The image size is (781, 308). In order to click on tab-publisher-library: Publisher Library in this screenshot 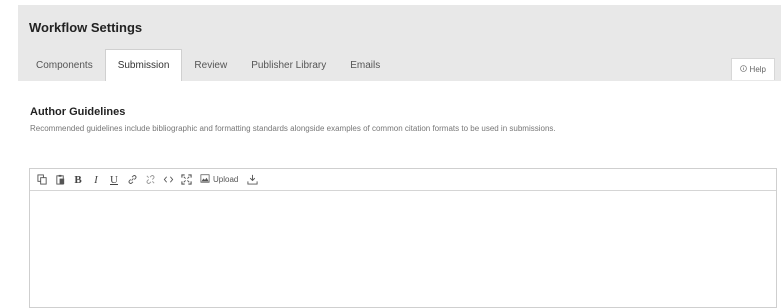, I will do `click(288, 65)`.